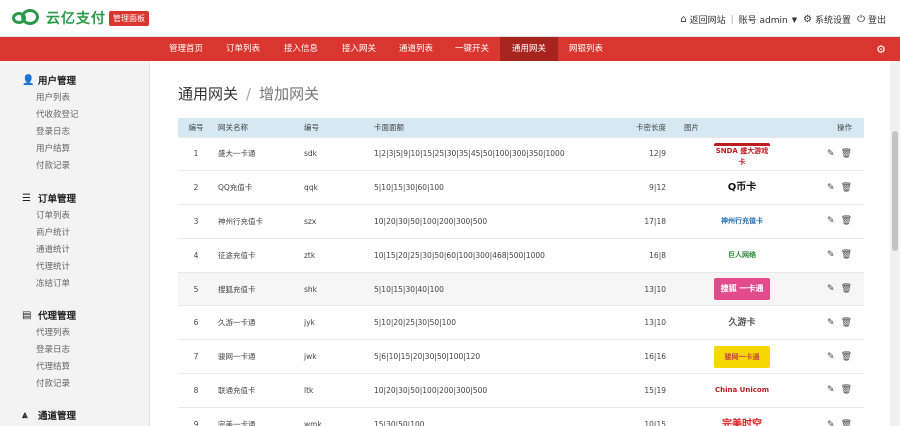 This screenshot has width=900, height=426. Describe the element at coordinates (730, 416) in the screenshot. I see `cell-image: 完美时空` at that location.